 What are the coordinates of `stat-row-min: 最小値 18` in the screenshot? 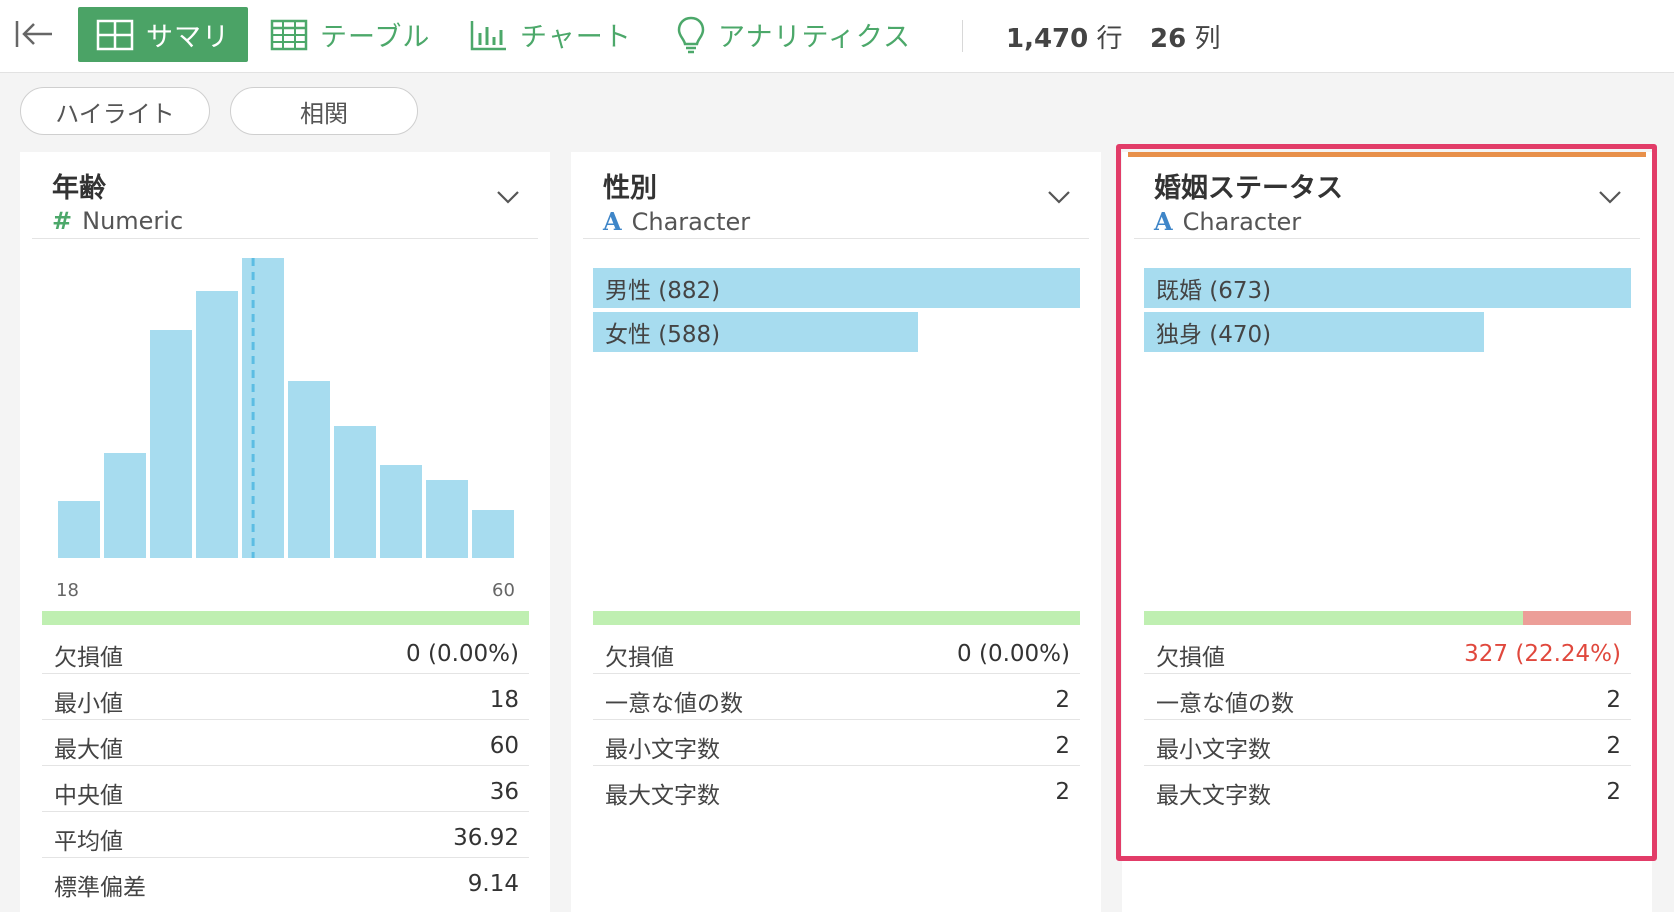 It's located at (285, 697).